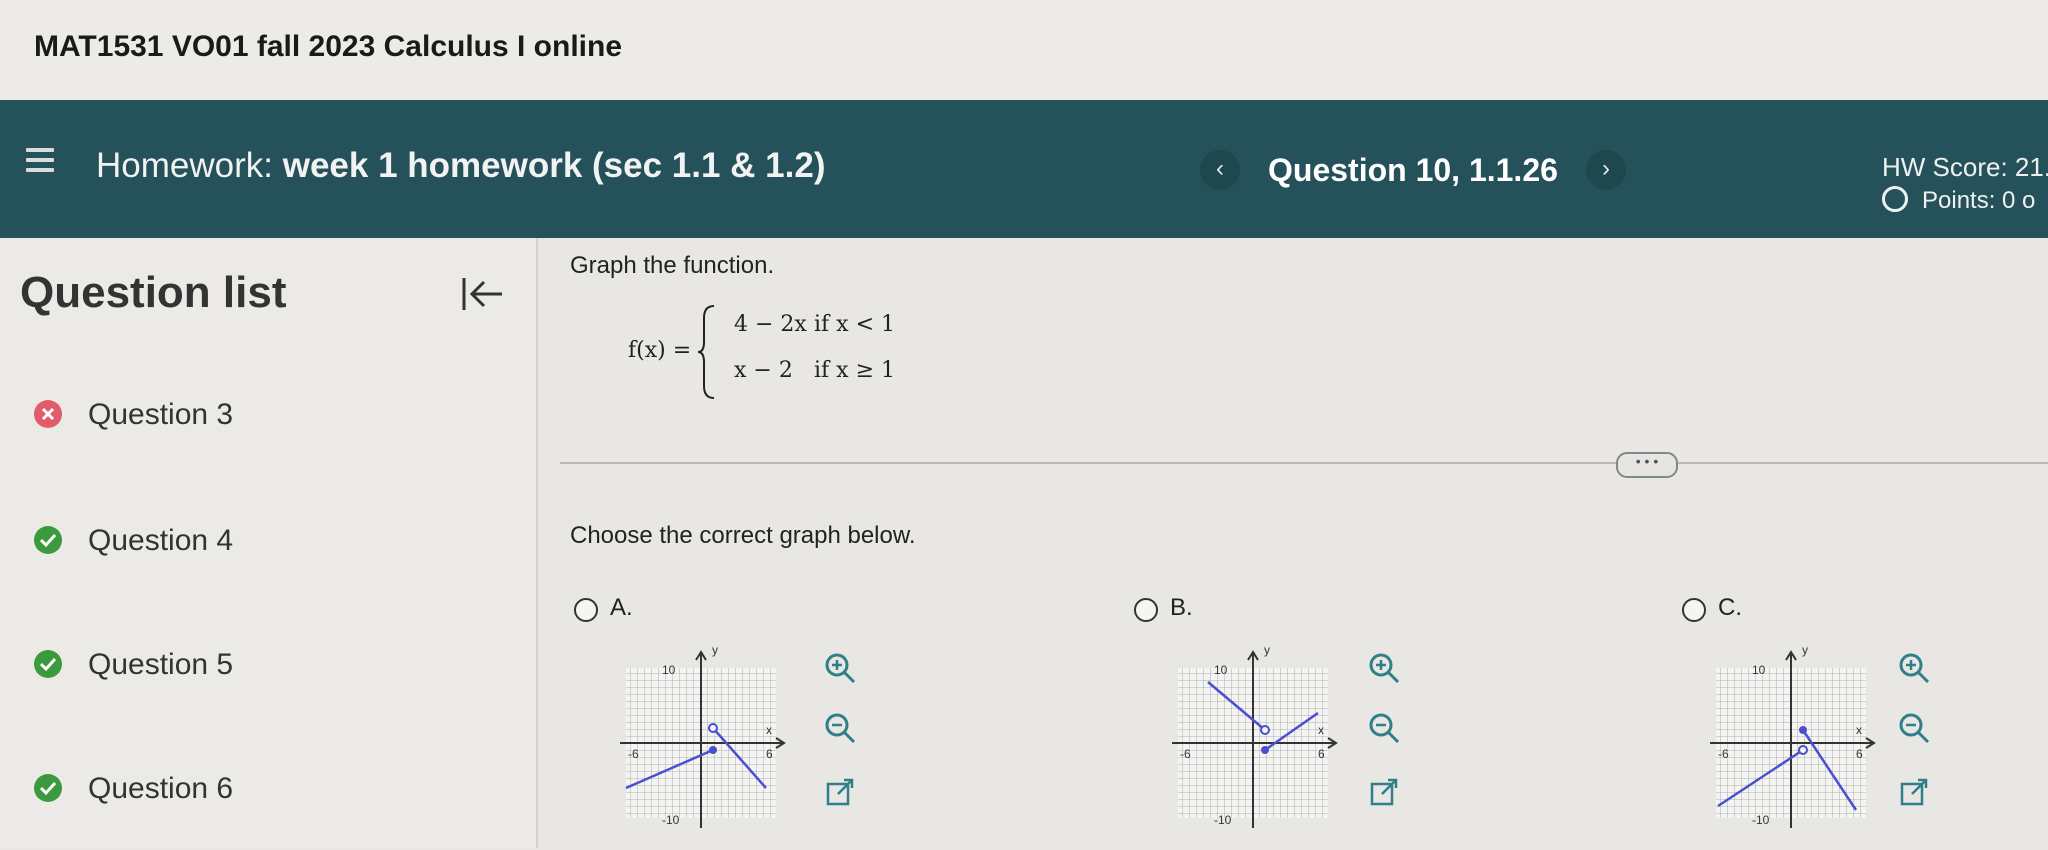  Describe the element at coordinates (244, 665) in the screenshot. I see `question-list-item-5: Question 5` at that location.